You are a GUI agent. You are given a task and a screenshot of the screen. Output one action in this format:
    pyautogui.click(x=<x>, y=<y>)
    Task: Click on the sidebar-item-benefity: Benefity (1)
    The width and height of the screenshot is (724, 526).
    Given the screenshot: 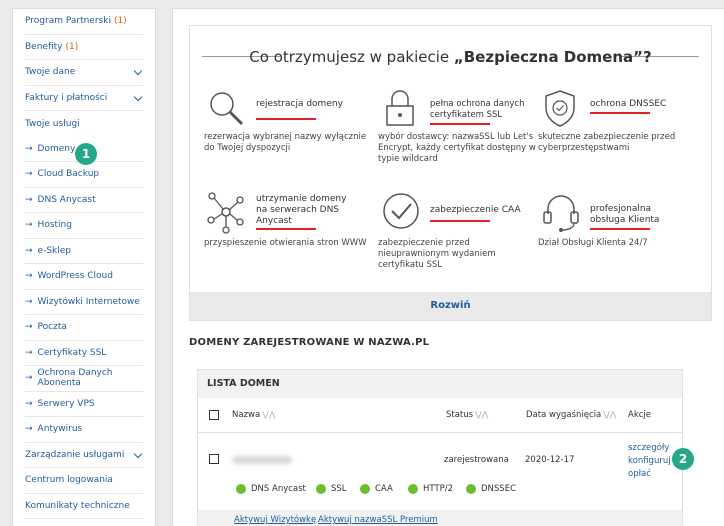 What is the action you would take?
    pyautogui.click(x=84, y=47)
    